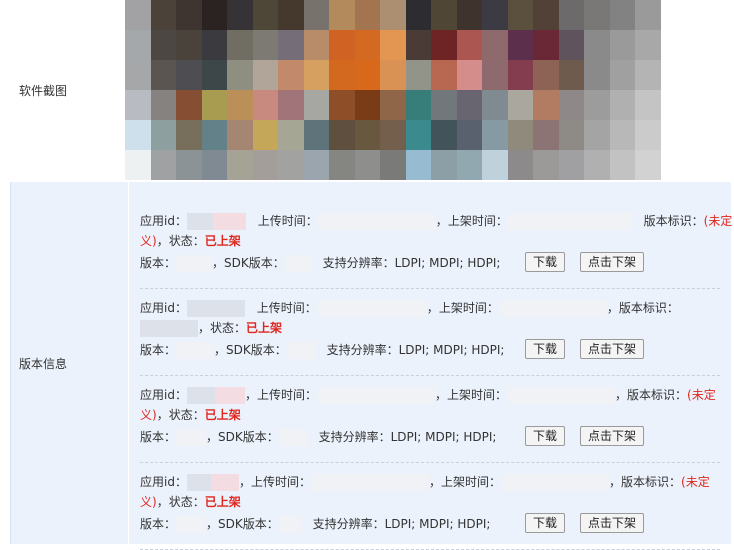 Image resolution: width=734 pixels, height=550 pixels. I want to click on screenshot-row-label-text: 软件截图, so click(43, 90).